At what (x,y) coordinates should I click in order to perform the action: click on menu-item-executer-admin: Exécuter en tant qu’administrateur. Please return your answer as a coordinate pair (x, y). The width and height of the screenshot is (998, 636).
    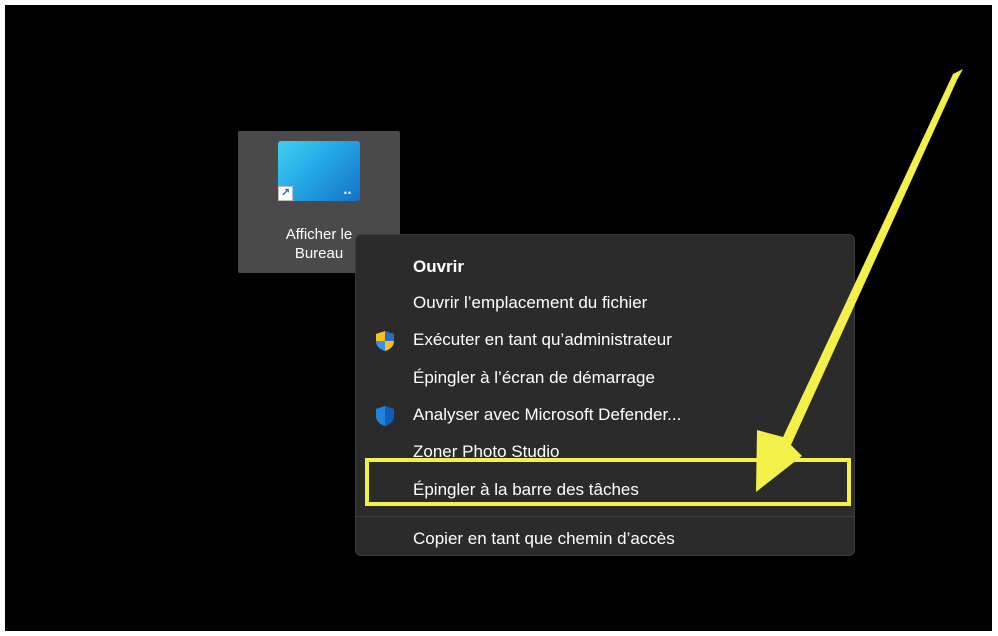
    Looking at the image, I should click on (605, 340).